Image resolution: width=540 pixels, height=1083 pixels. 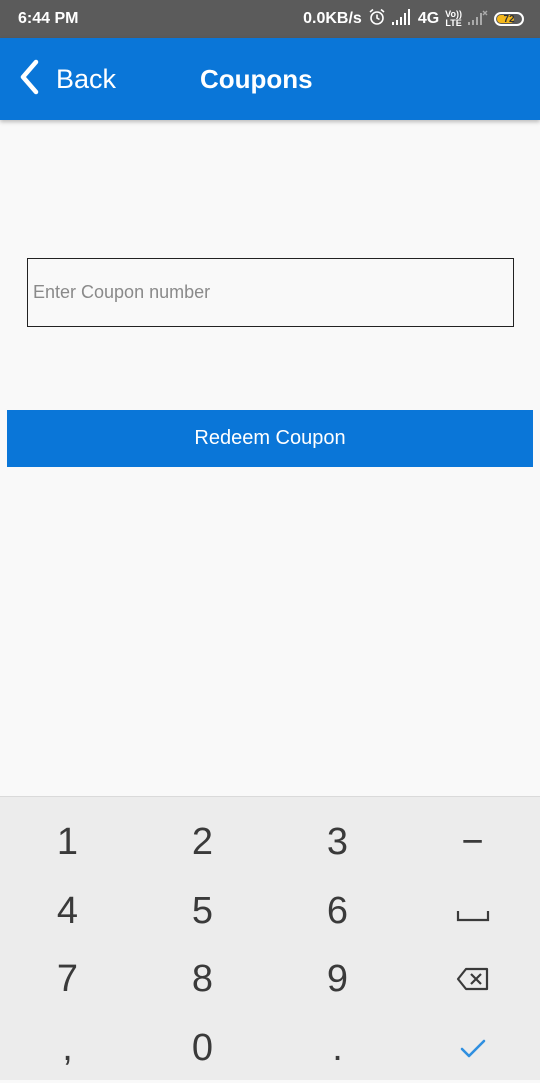 What do you see at coordinates (478, 19) in the screenshot?
I see `signal-secondary-icon` at bounding box center [478, 19].